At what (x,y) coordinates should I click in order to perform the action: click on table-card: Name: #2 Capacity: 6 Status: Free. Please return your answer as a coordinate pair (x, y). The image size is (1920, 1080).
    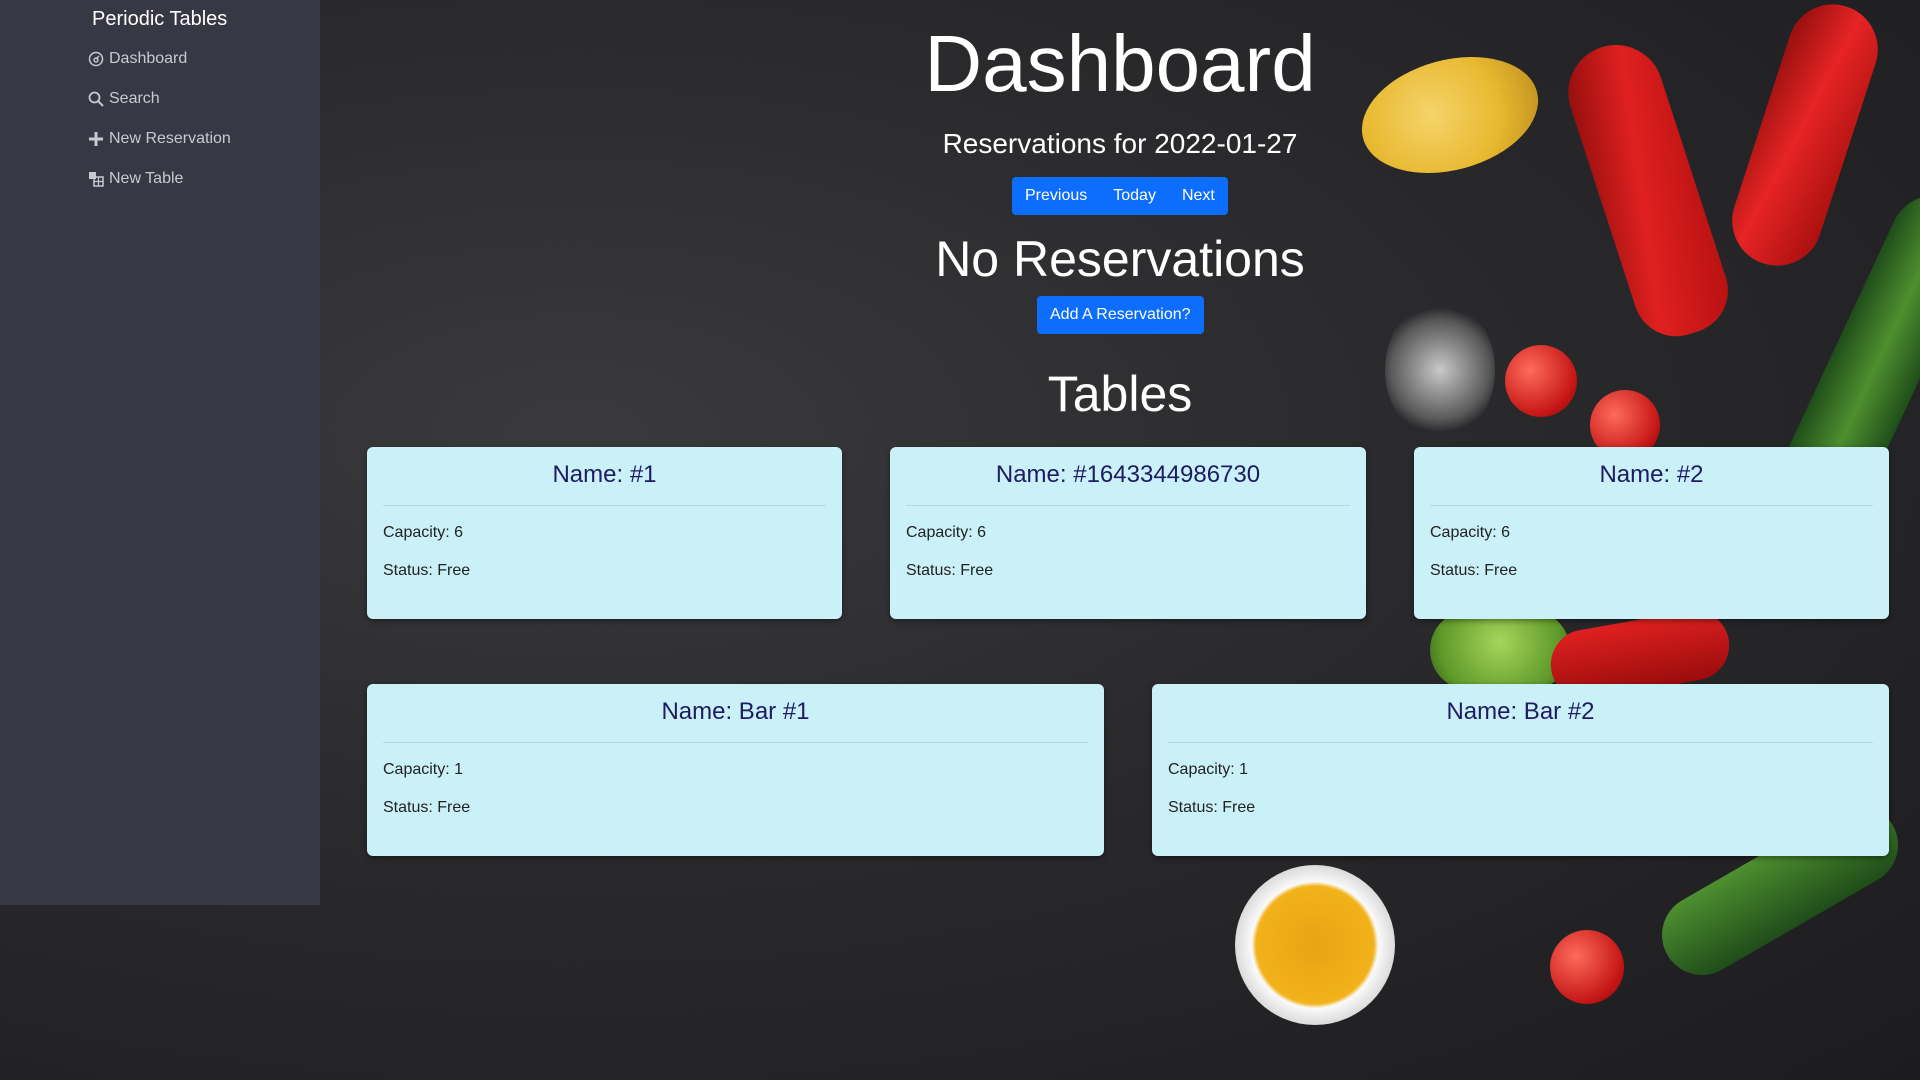
    Looking at the image, I should click on (1651, 533).